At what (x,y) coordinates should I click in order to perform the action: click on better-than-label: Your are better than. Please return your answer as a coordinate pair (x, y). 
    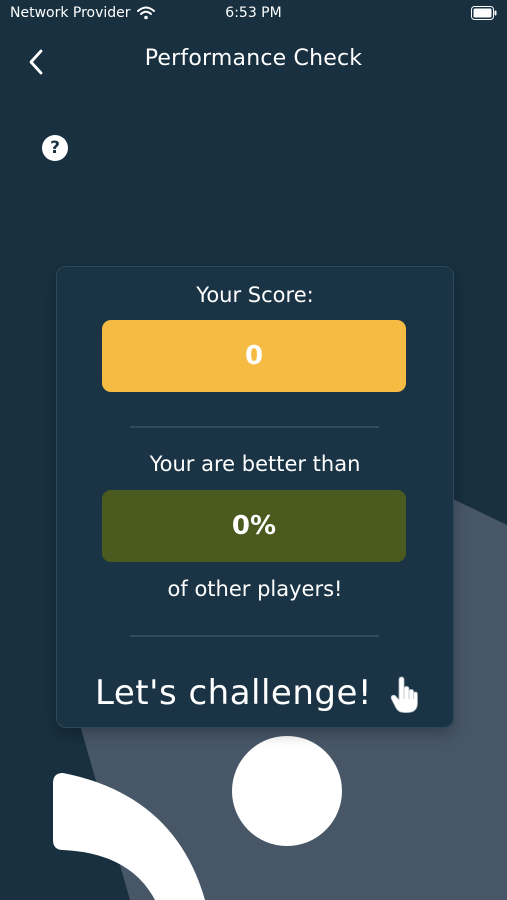
    Looking at the image, I should click on (255, 464).